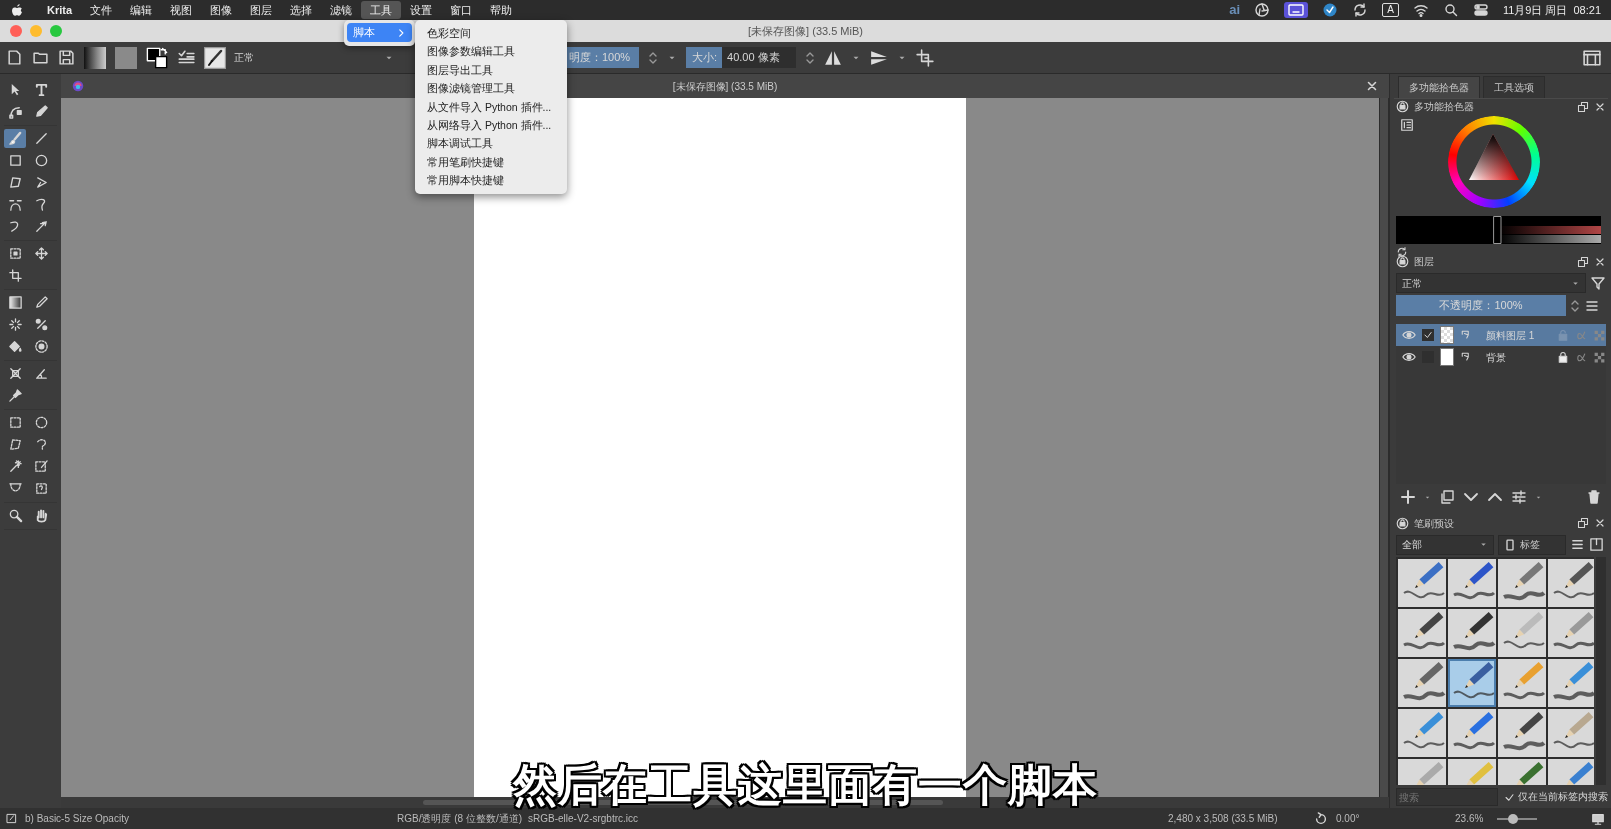 The image size is (1611, 829). What do you see at coordinates (1409, 357) in the screenshot?
I see `eye-icon` at bounding box center [1409, 357].